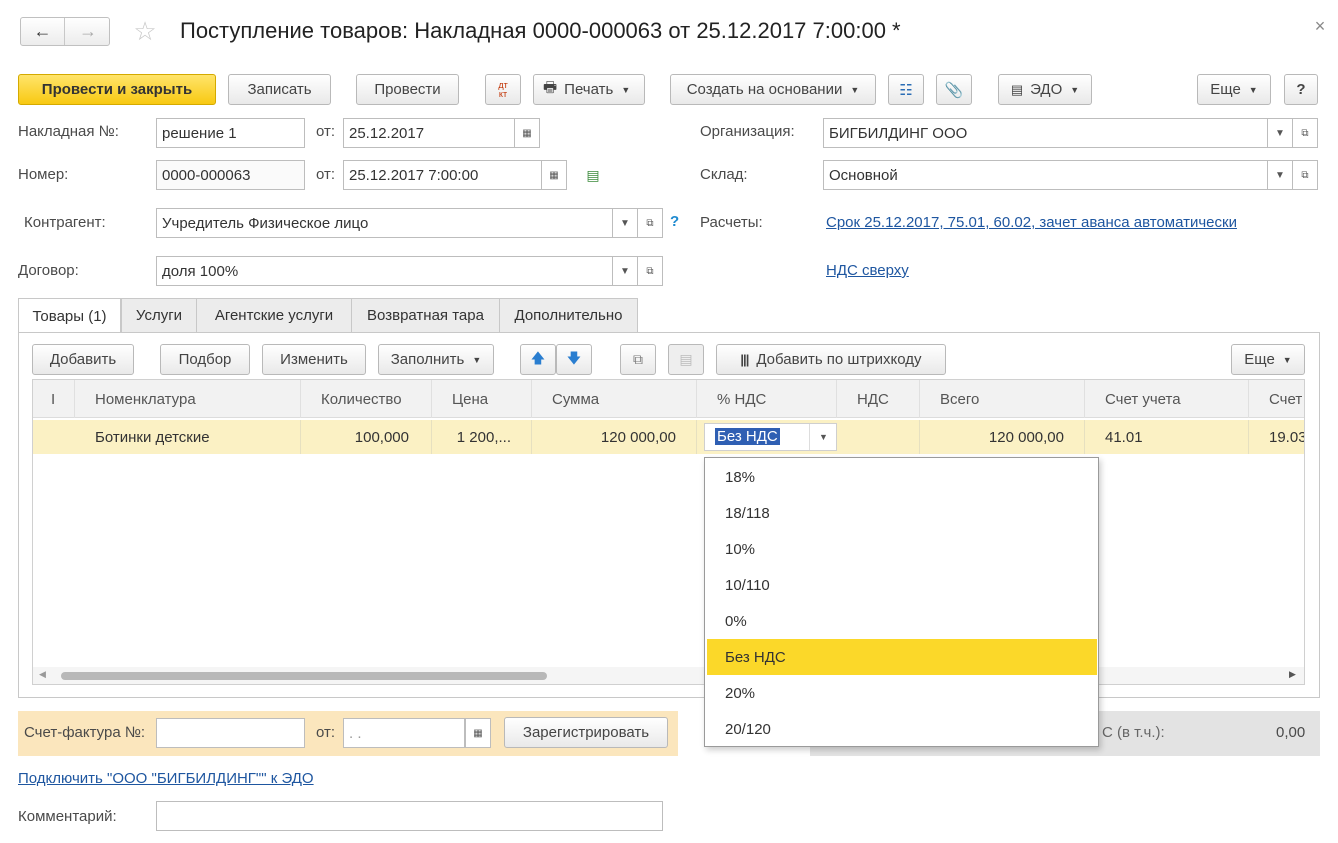  Describe the element at coordinates (205, 359) in the screenshot. I see `select-button: Подбор` at that location.